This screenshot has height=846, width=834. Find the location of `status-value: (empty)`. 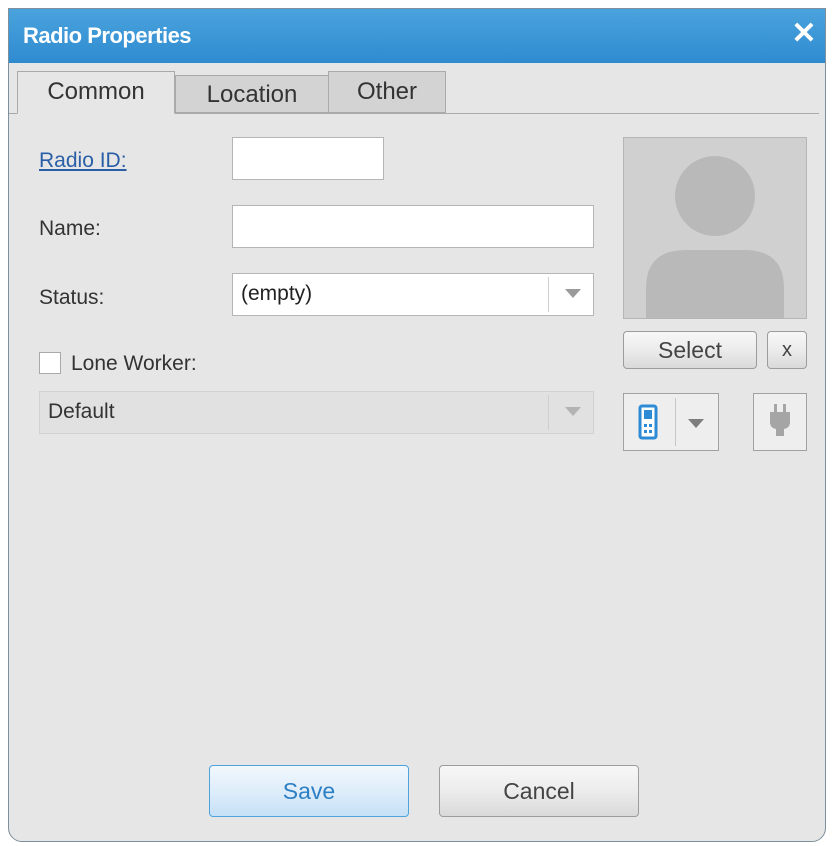

status-value: (empty) is located at coordinates (277, 293).